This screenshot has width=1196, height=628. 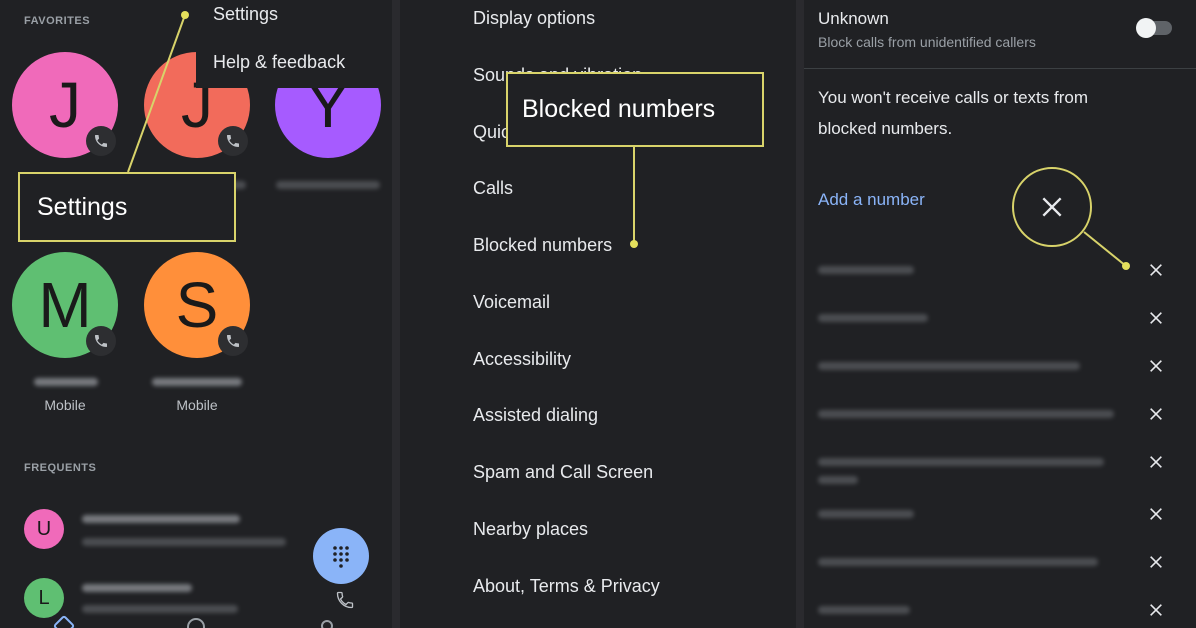 I want to click on avatar-initial: U, so click(x=44, y=528).